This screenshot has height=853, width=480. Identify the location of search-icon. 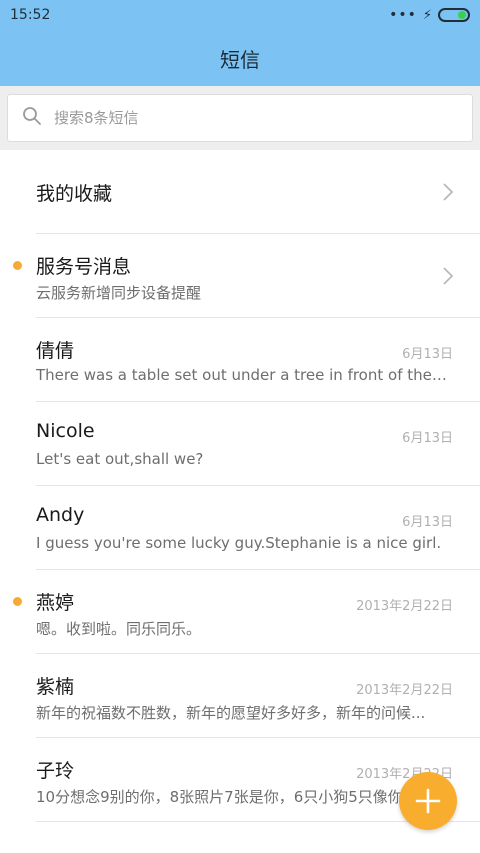
(32, 118).